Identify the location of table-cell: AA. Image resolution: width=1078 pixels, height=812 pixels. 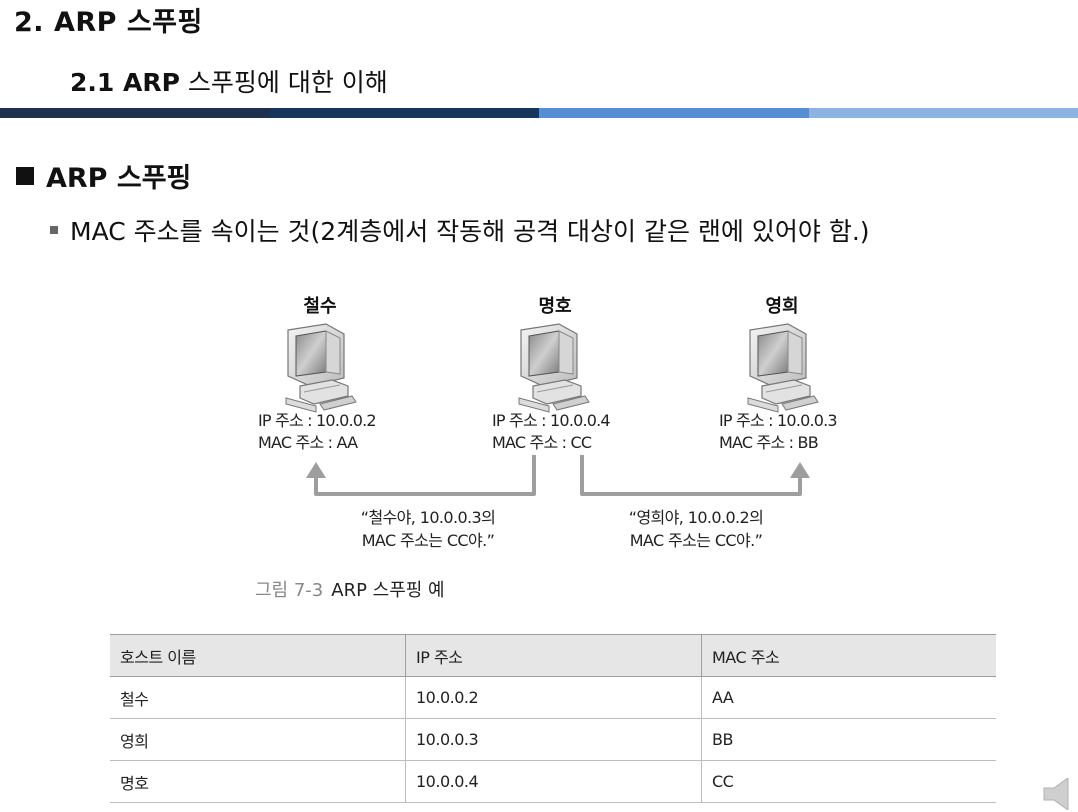
(848, 697).